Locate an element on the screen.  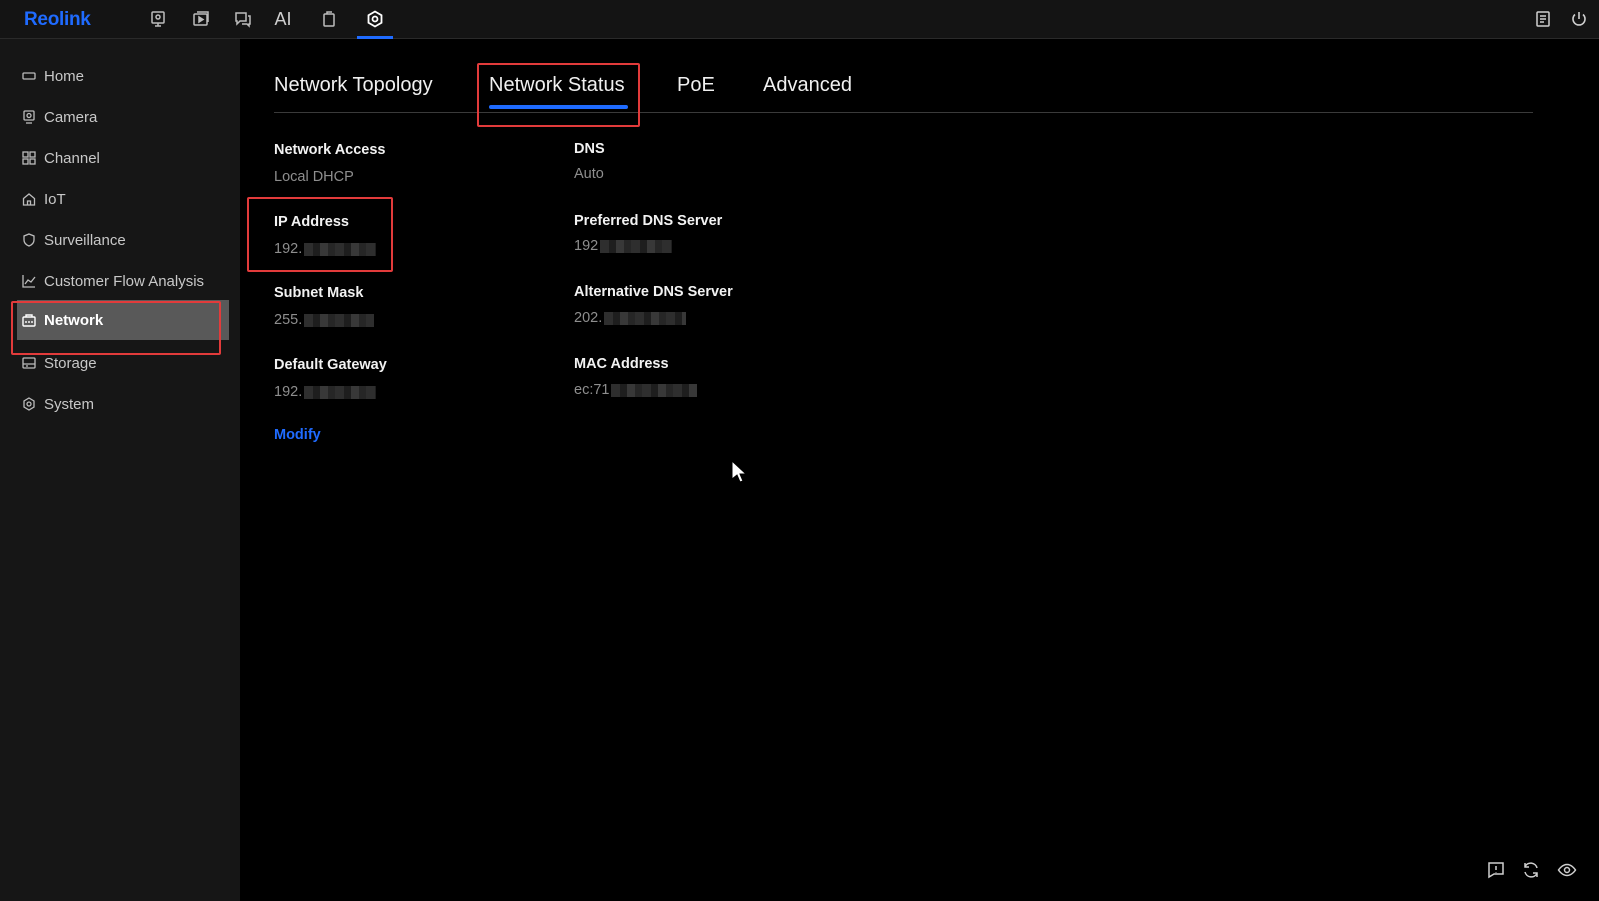
subnet-mask-label: Subnet Mask is located at coordinates (319, 293).